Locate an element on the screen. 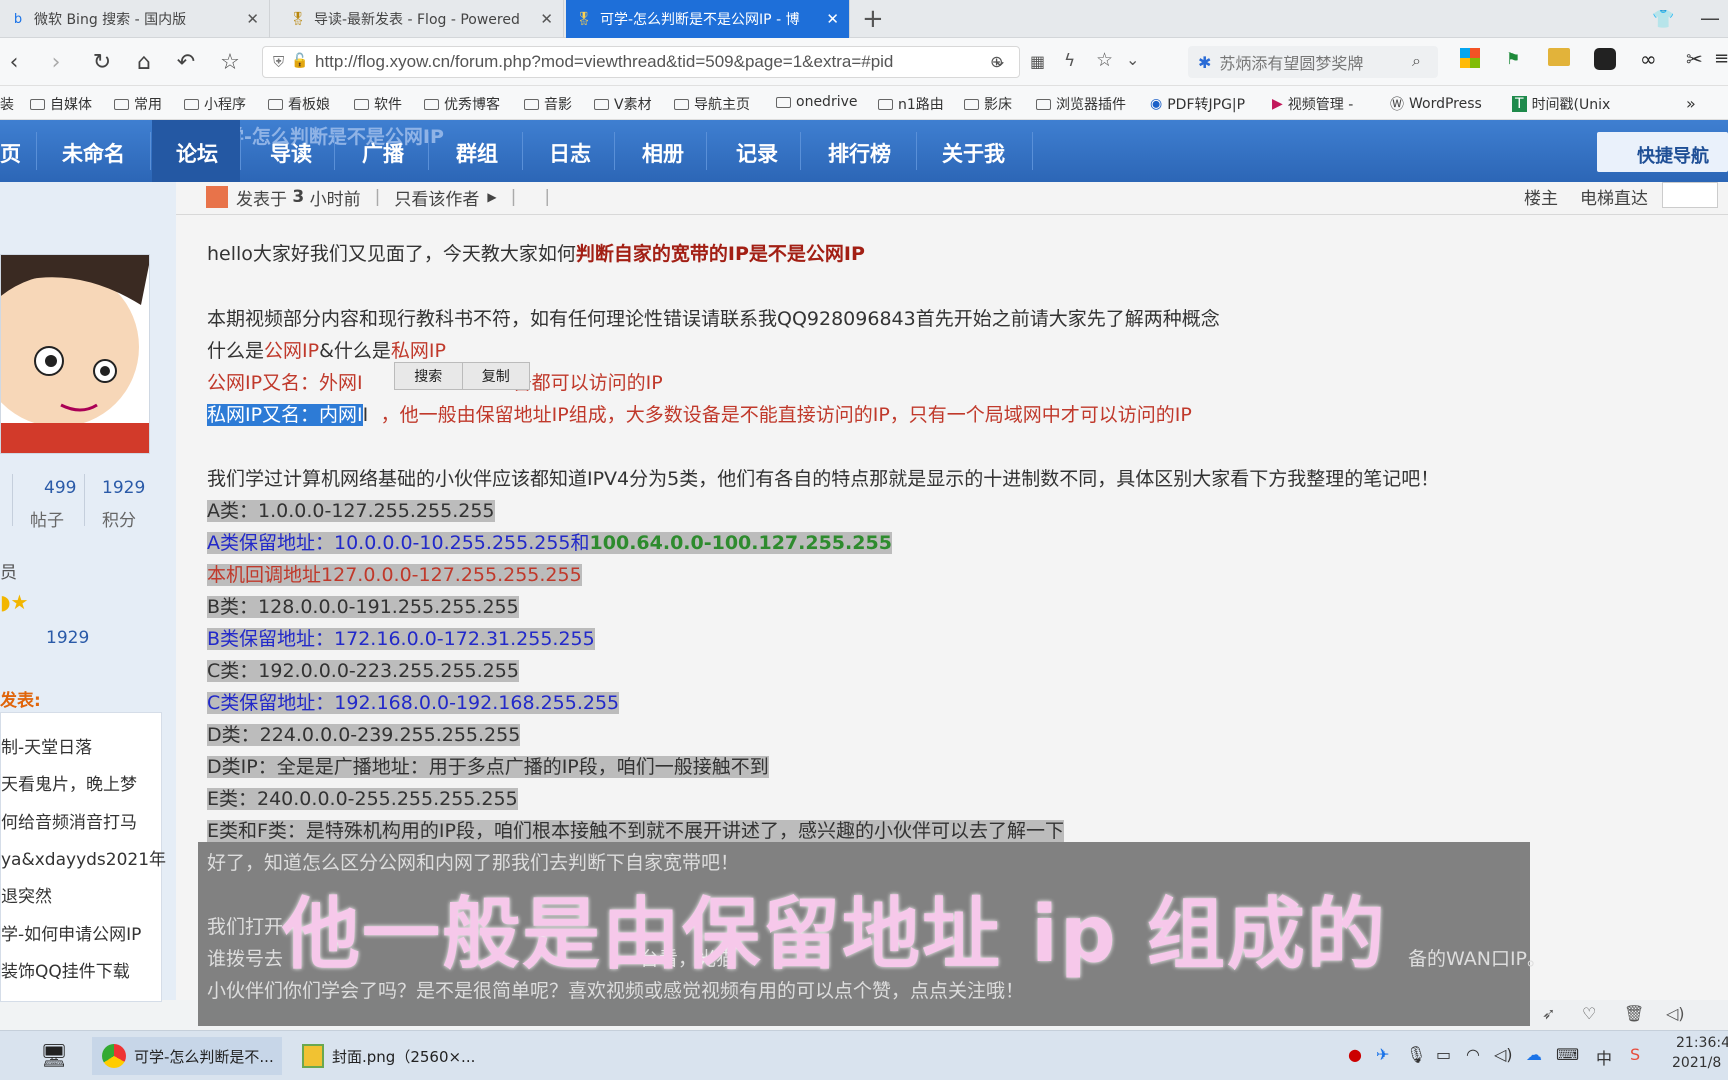 The height and width of the screenshot is (1080, 1728). undo-icon: ↶ is located at coordinates (186, 62).